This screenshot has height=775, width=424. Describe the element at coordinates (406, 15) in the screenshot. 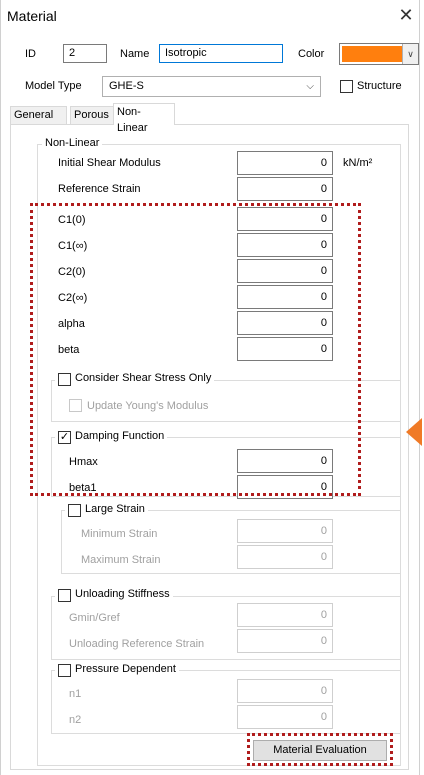

I see `close-icon: ✕` at that location.